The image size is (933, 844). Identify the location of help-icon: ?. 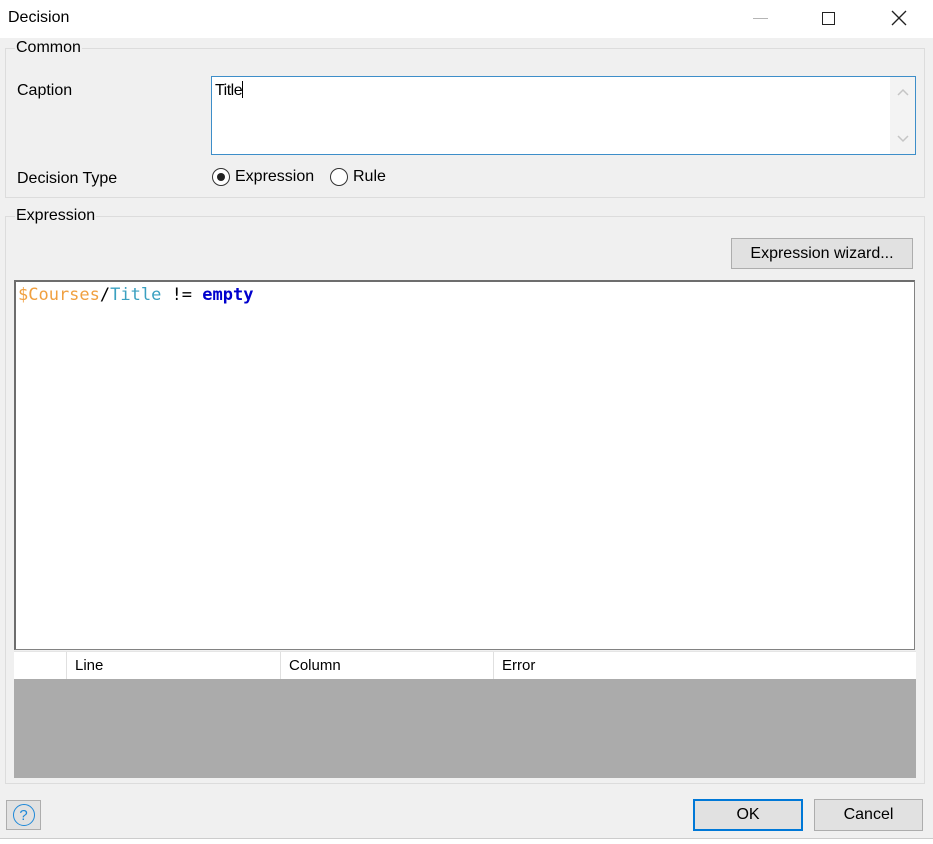
(23, 815).